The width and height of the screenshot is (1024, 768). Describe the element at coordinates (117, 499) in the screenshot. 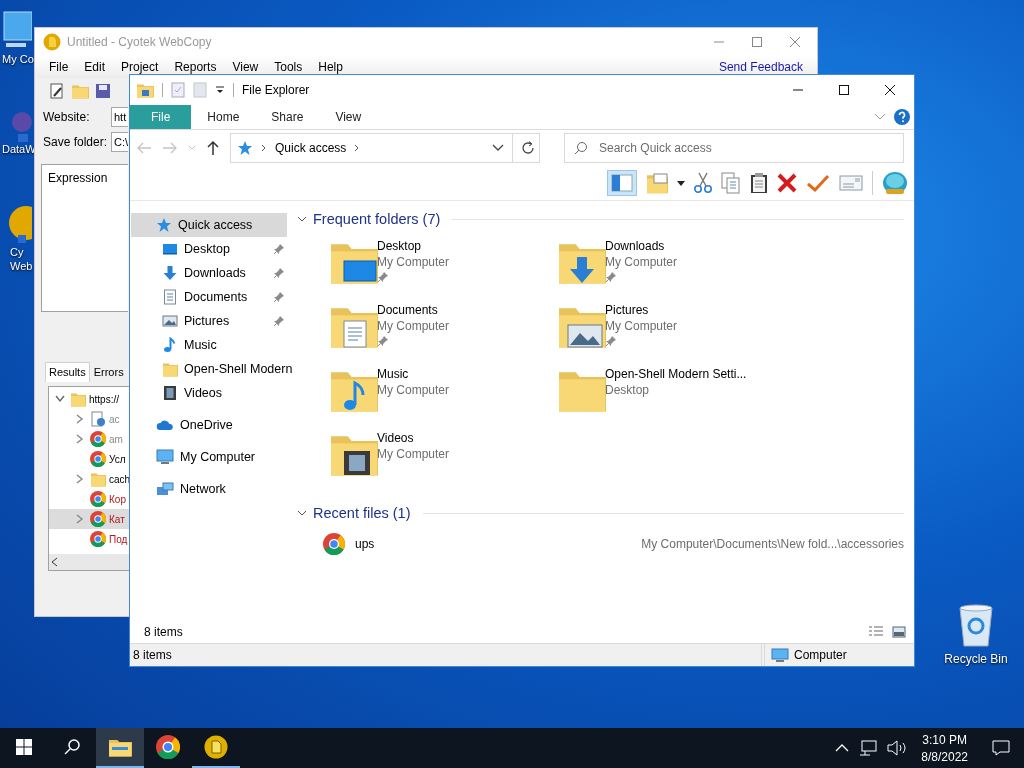

I see `tree-item: Кор` at that location.